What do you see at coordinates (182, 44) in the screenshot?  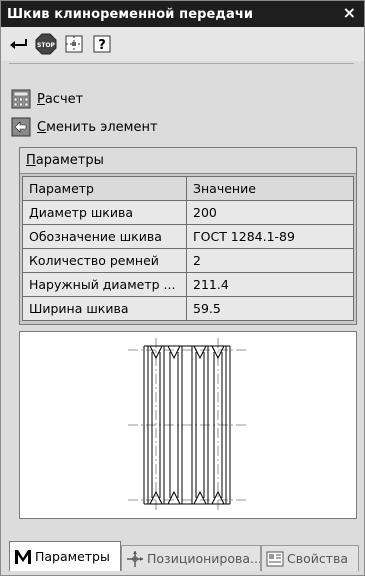 I see `toolbar: STOP ?` at bounding box center [182, 44].